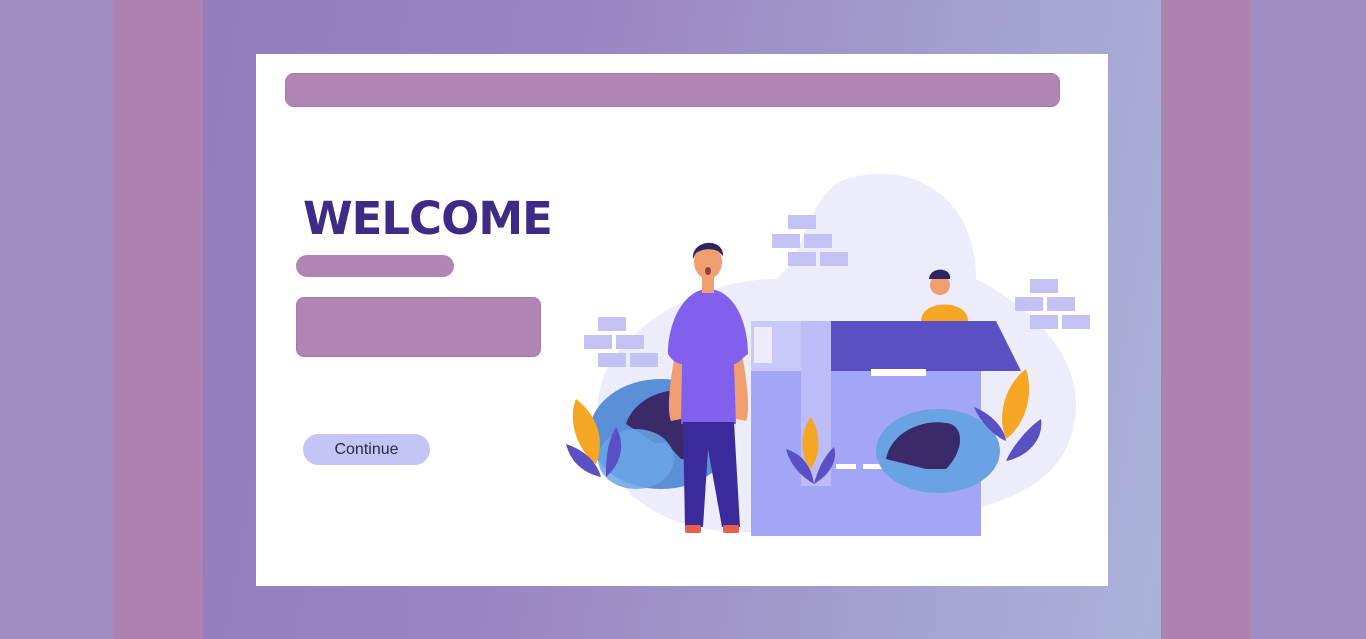 The width and height of the screenshot is (1366, 639). I want to click on text-placeholder-block, so click(418, 327).